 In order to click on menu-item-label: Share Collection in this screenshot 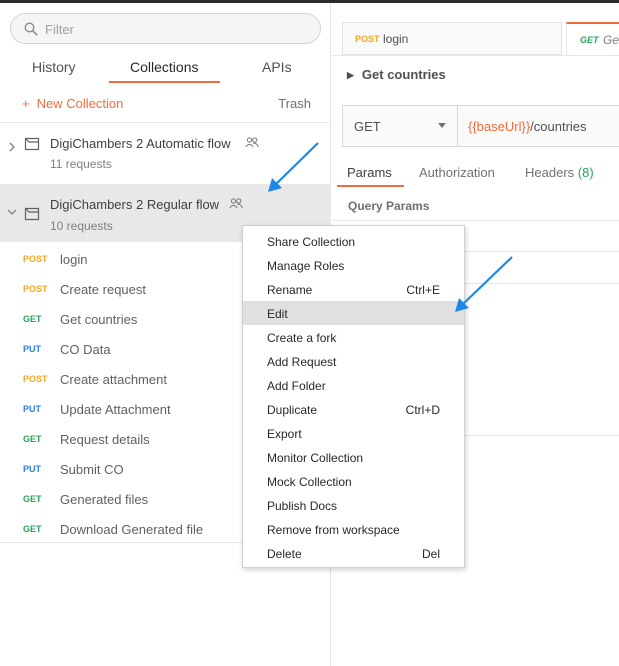, I will do `click(311, 242)`.